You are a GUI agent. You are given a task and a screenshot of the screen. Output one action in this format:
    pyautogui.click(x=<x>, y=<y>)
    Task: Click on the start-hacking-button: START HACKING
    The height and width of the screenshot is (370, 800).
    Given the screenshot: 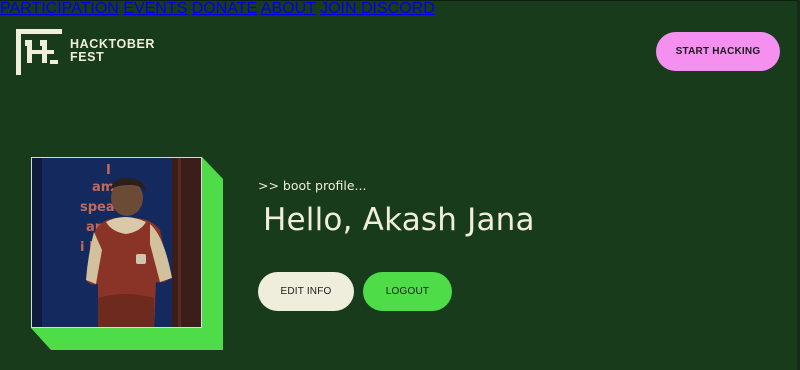 What is the action you would take?
    pyautogui.click(x=718, y=51)
    